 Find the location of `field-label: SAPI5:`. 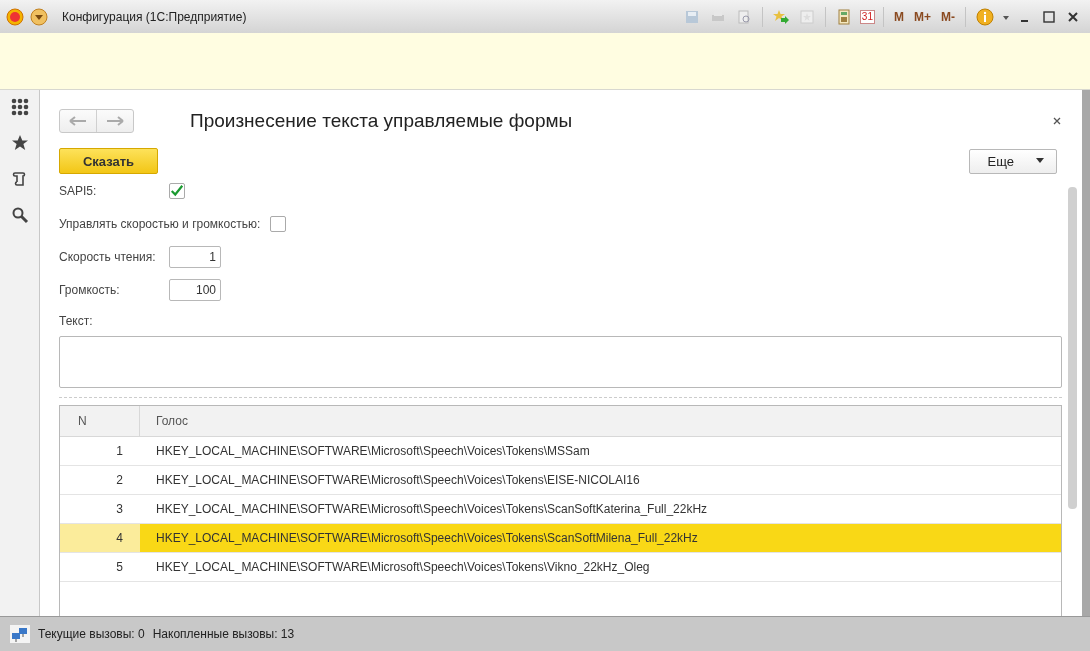

field-label: SAPI5: is located at coordinates (78, 190).